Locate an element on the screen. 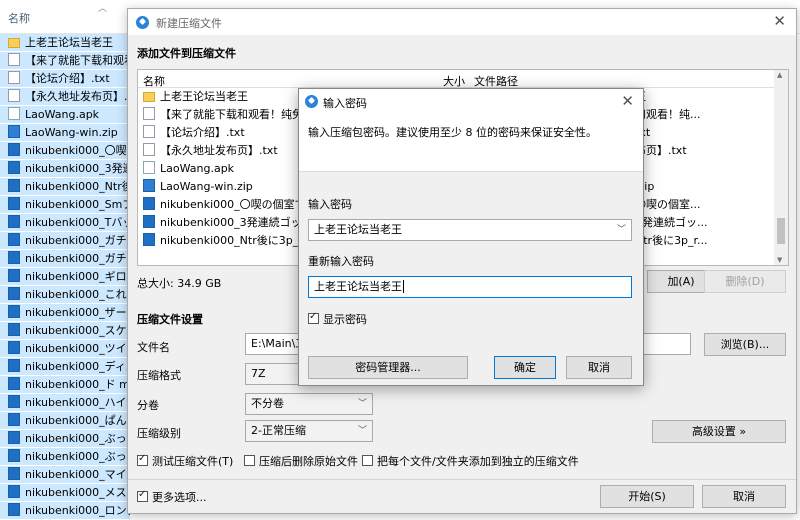 The image size is (800, 520). password-titlebar: 输入密码 ✕ is located at coordinates (471, 101).